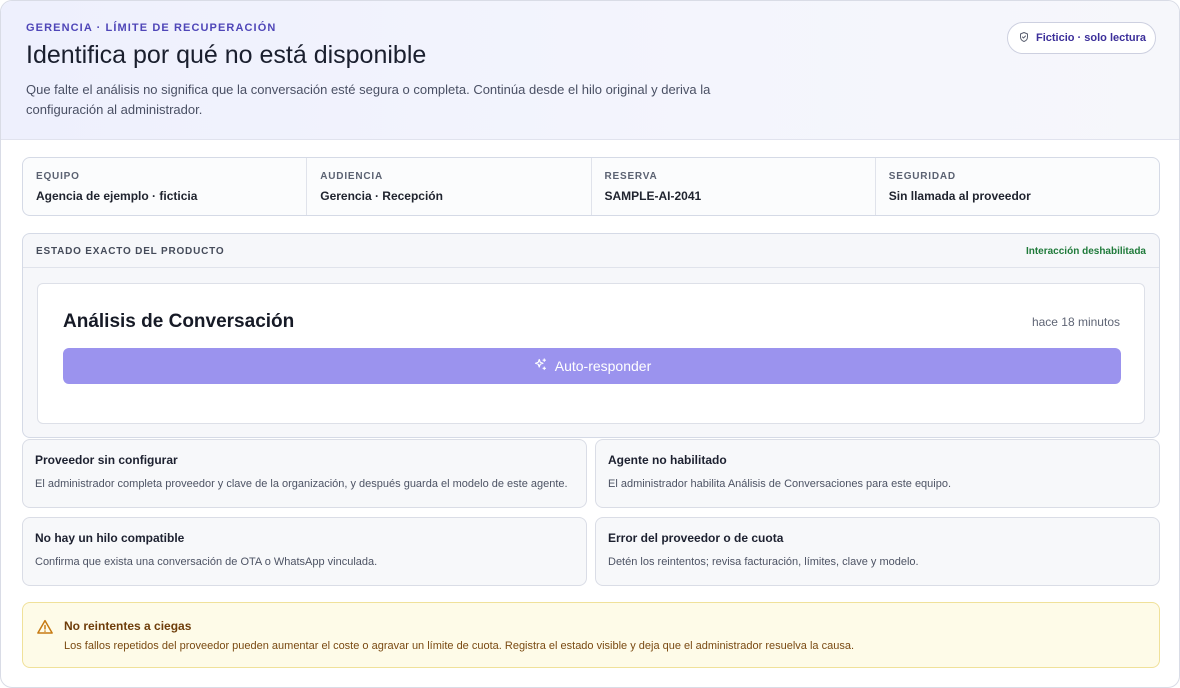 The height and width of the screenshot is (688, 1180). I want to click on warning-title: No reintentes a ciegas, so click(128, 626).